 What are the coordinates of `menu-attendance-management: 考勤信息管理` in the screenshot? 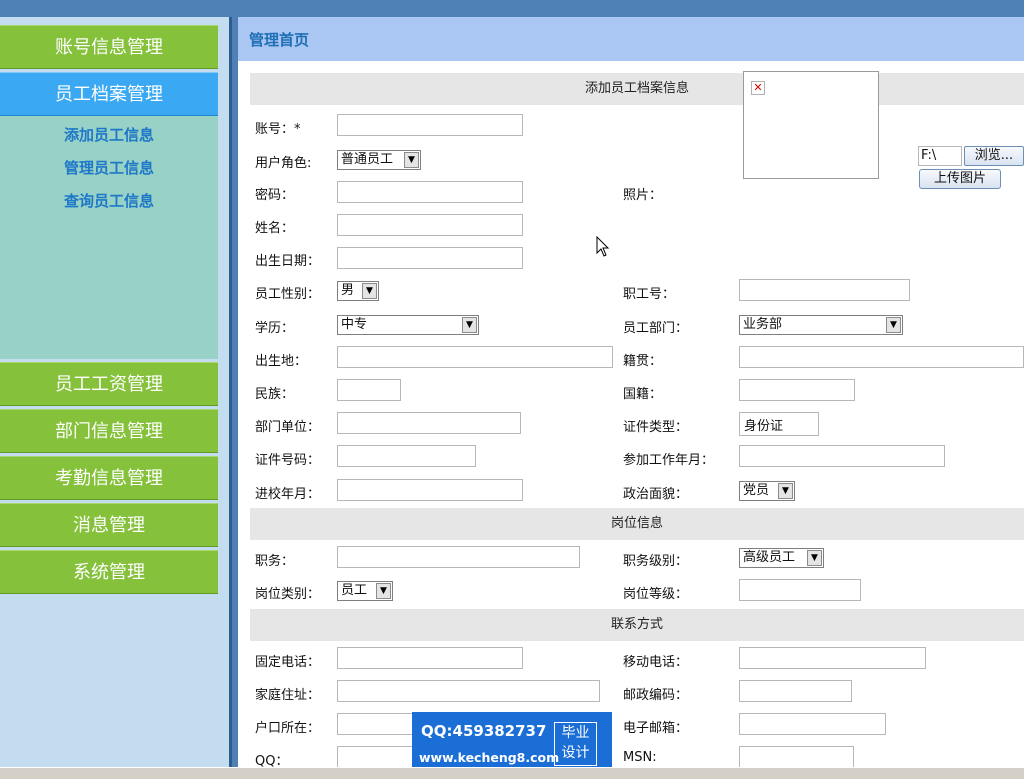 It's located at (109, 478).